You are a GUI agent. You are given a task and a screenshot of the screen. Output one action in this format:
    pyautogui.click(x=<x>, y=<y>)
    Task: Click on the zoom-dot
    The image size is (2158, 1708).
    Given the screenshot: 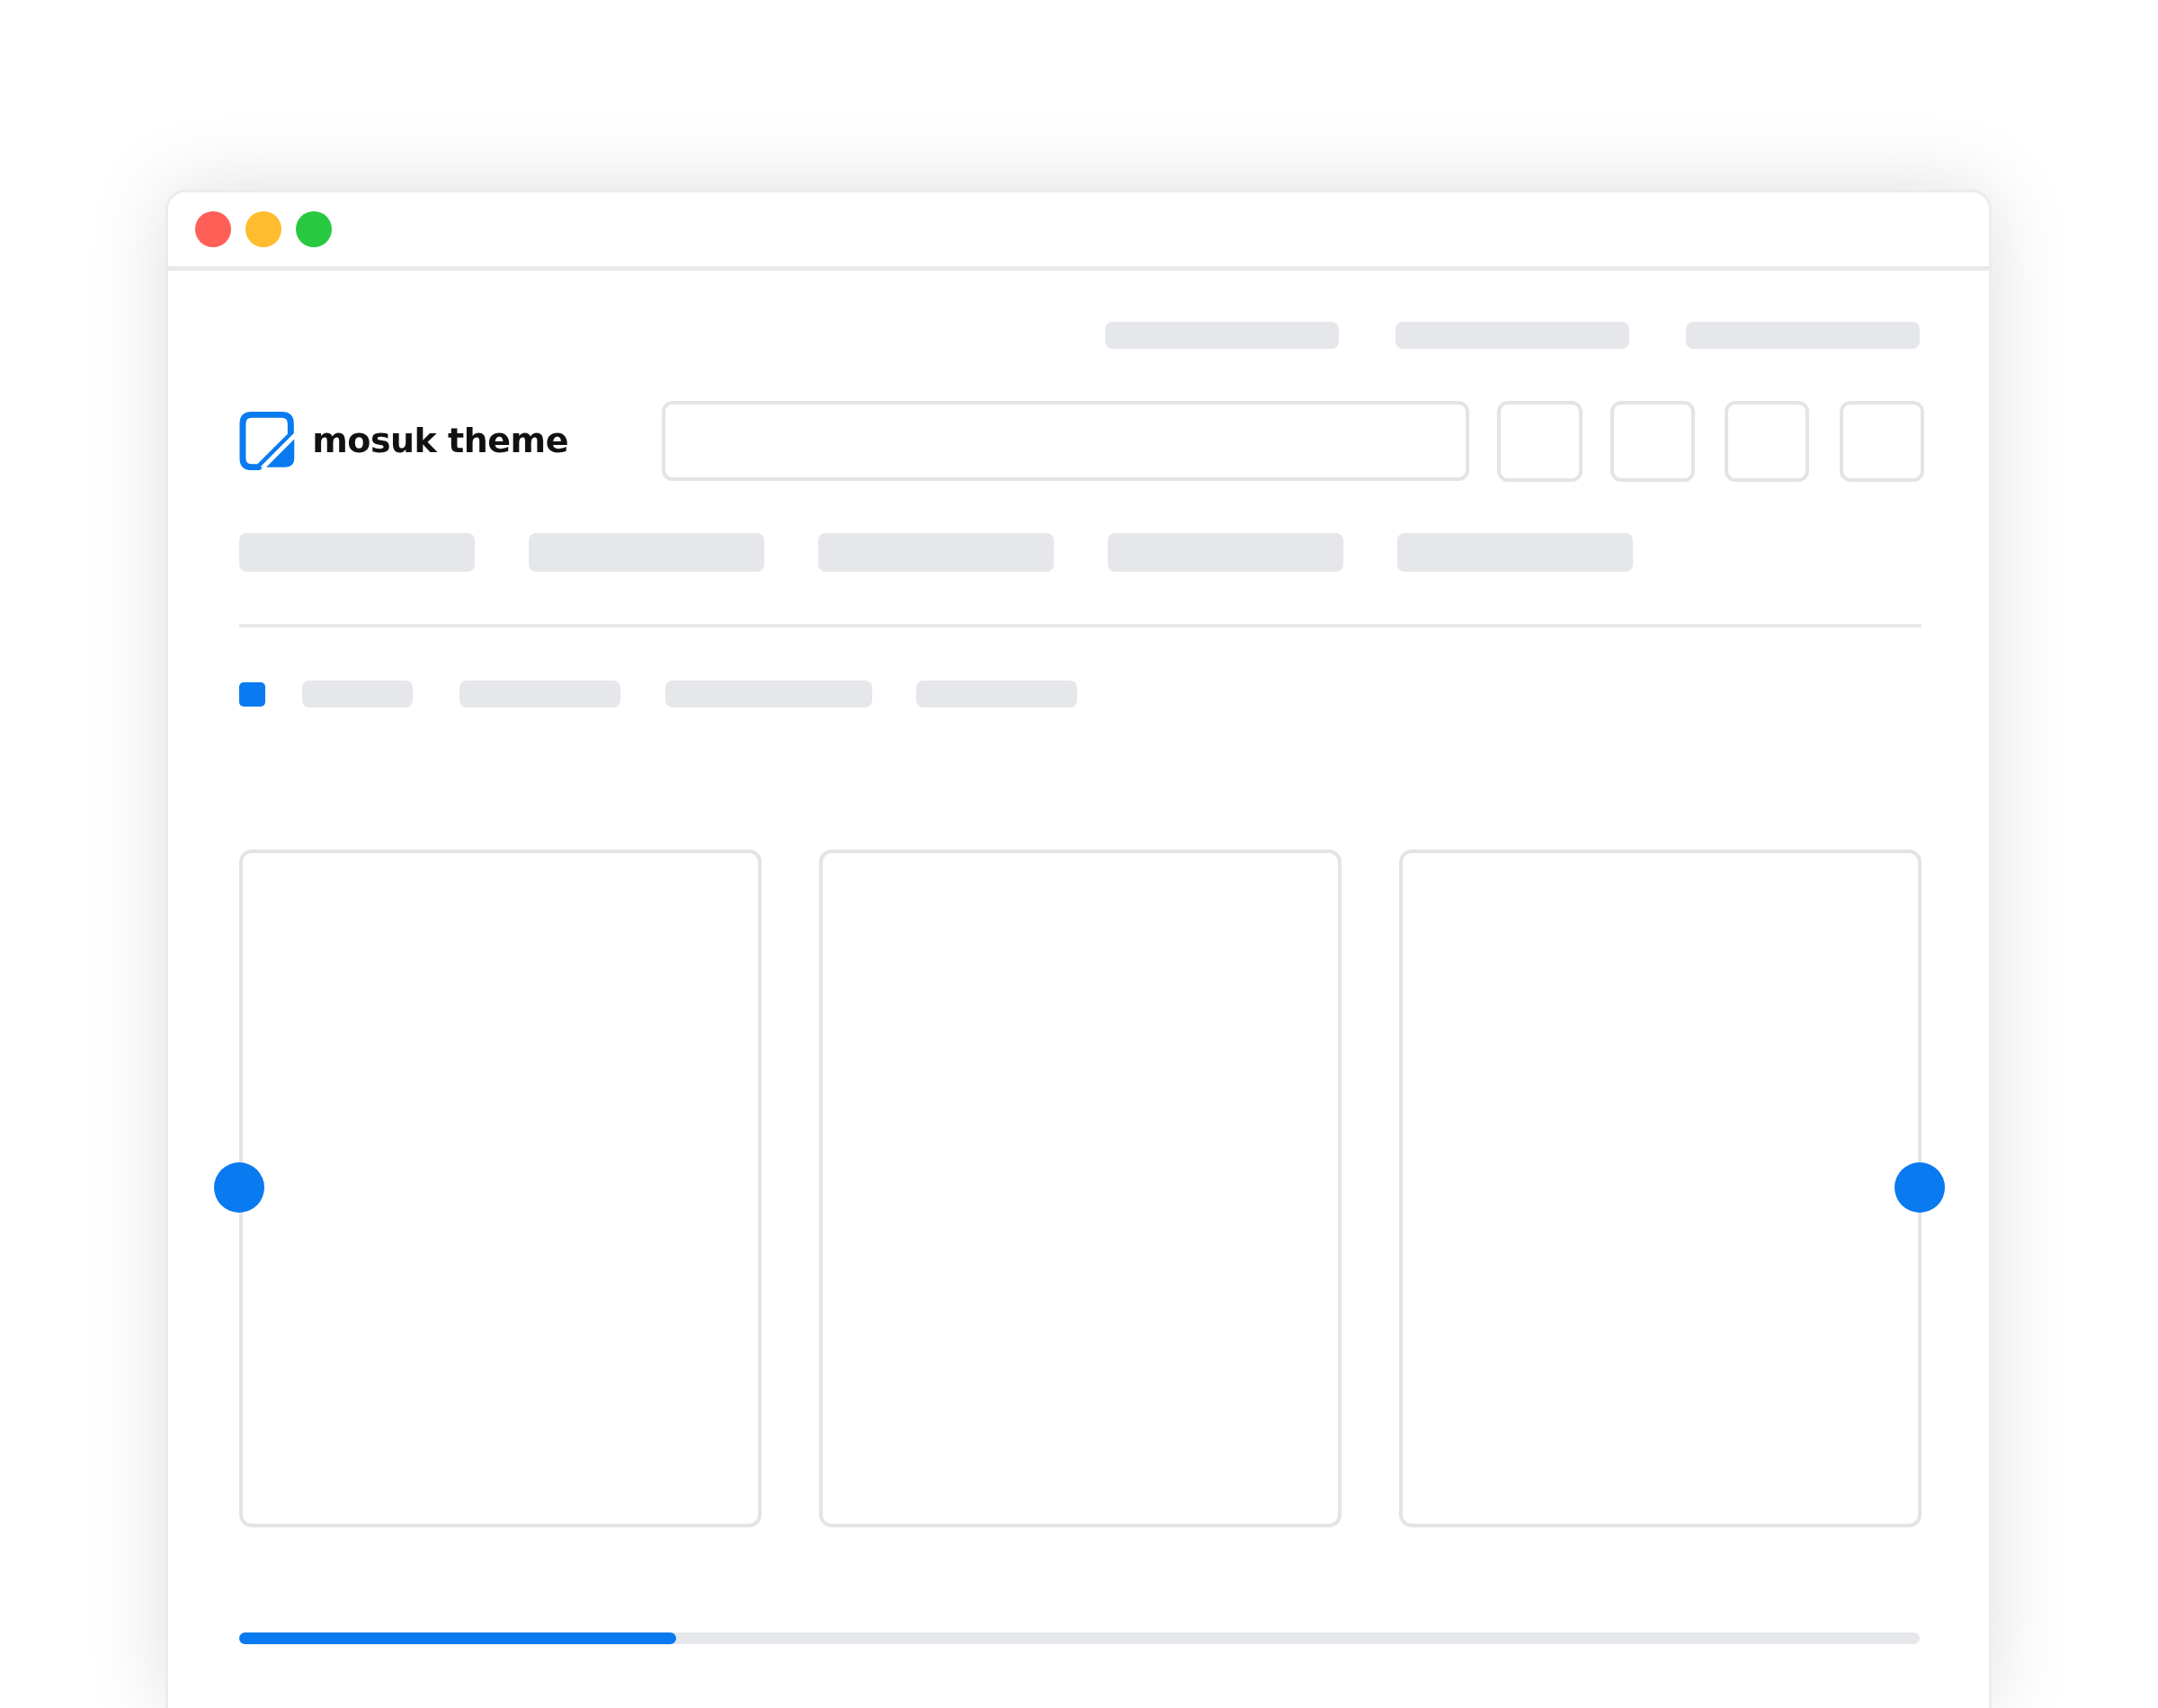 What is the action you would take?
    pyautogui.click(x=314, y=229)
    